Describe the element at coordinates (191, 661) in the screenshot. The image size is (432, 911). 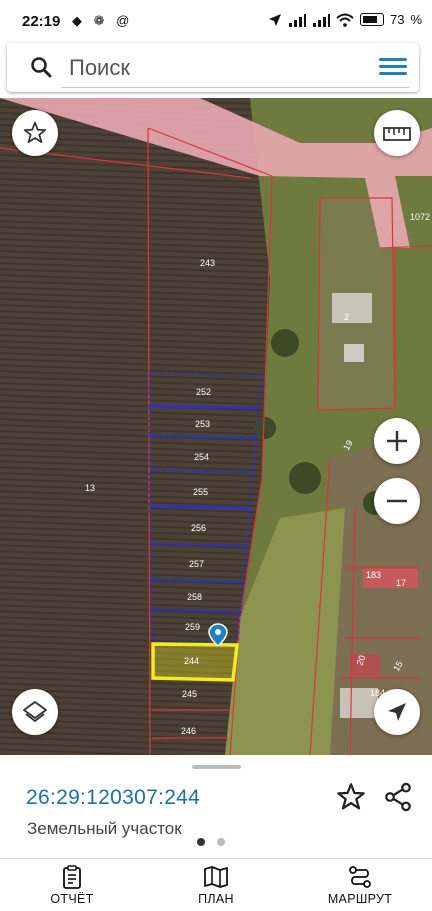
I see `parcel-label-244: 244` at that location.